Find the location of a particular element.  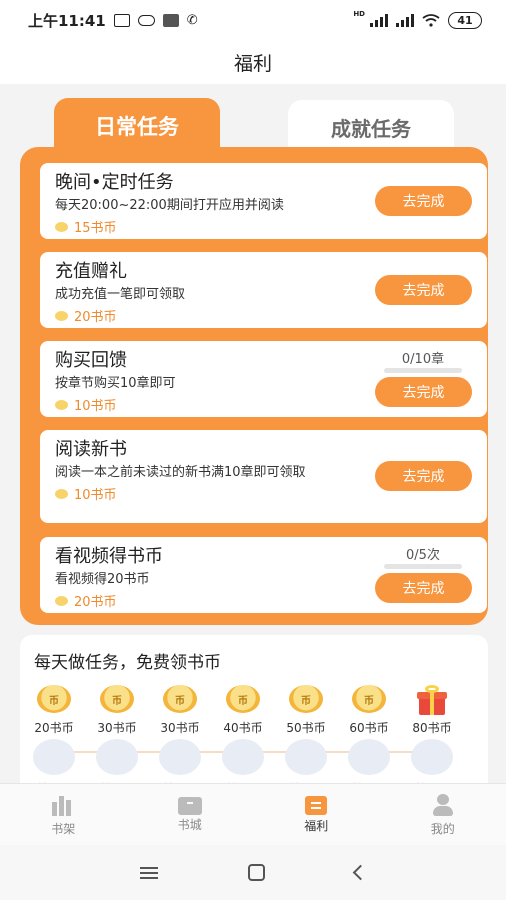

message-icon is located at coordinates (121, 20).